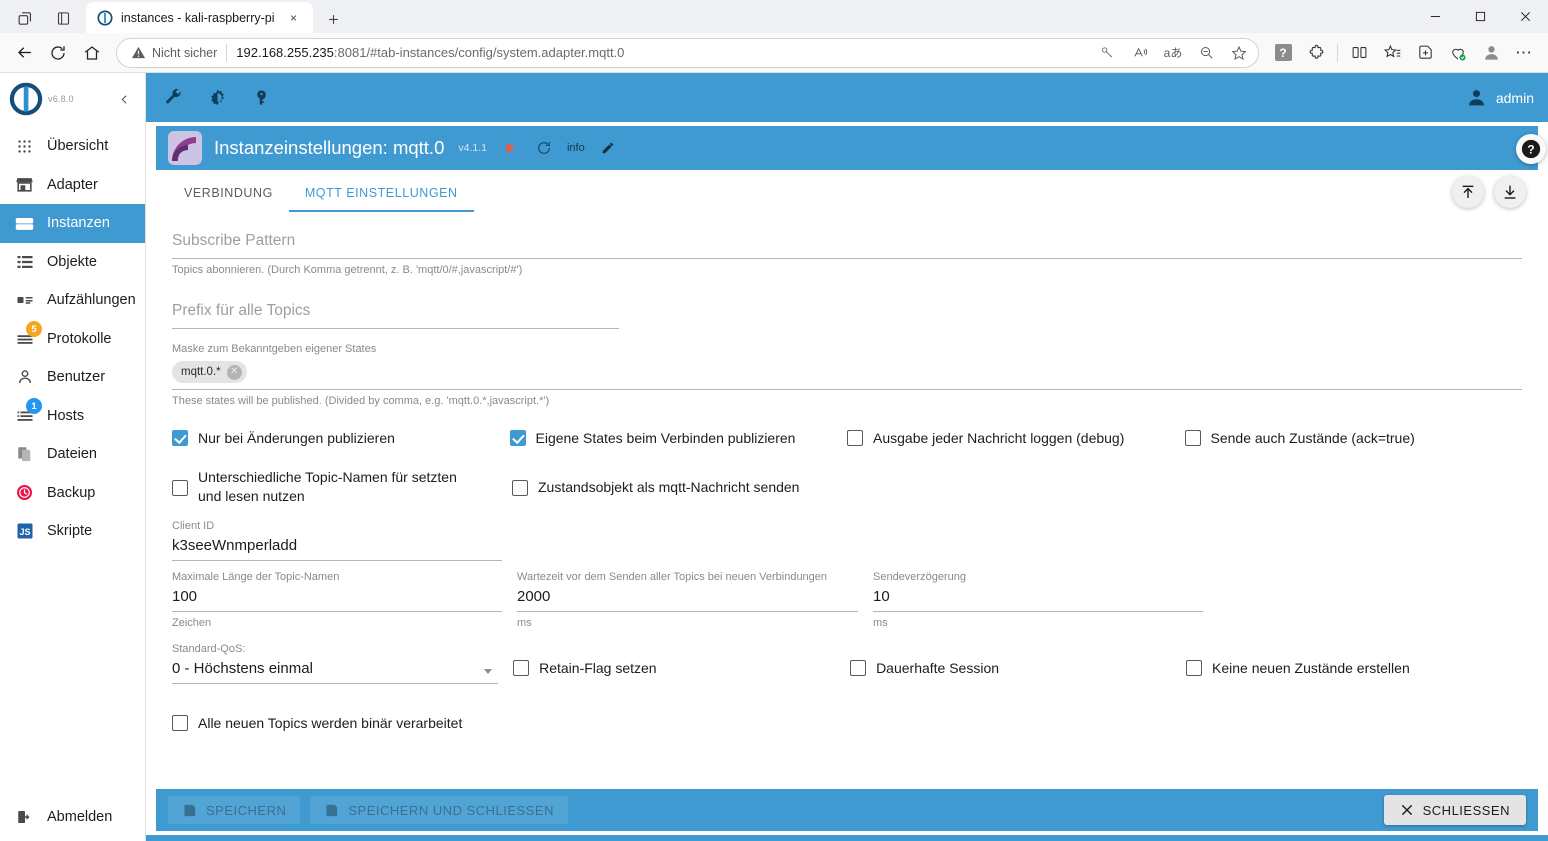 This screenshot has height=841, width=1548. What do you see at coordinates (1018, 672) in the screenshot?
I see `checkbox-dauerhafte-session: Dauerhafte Session` at bounding box center [1018, 672].